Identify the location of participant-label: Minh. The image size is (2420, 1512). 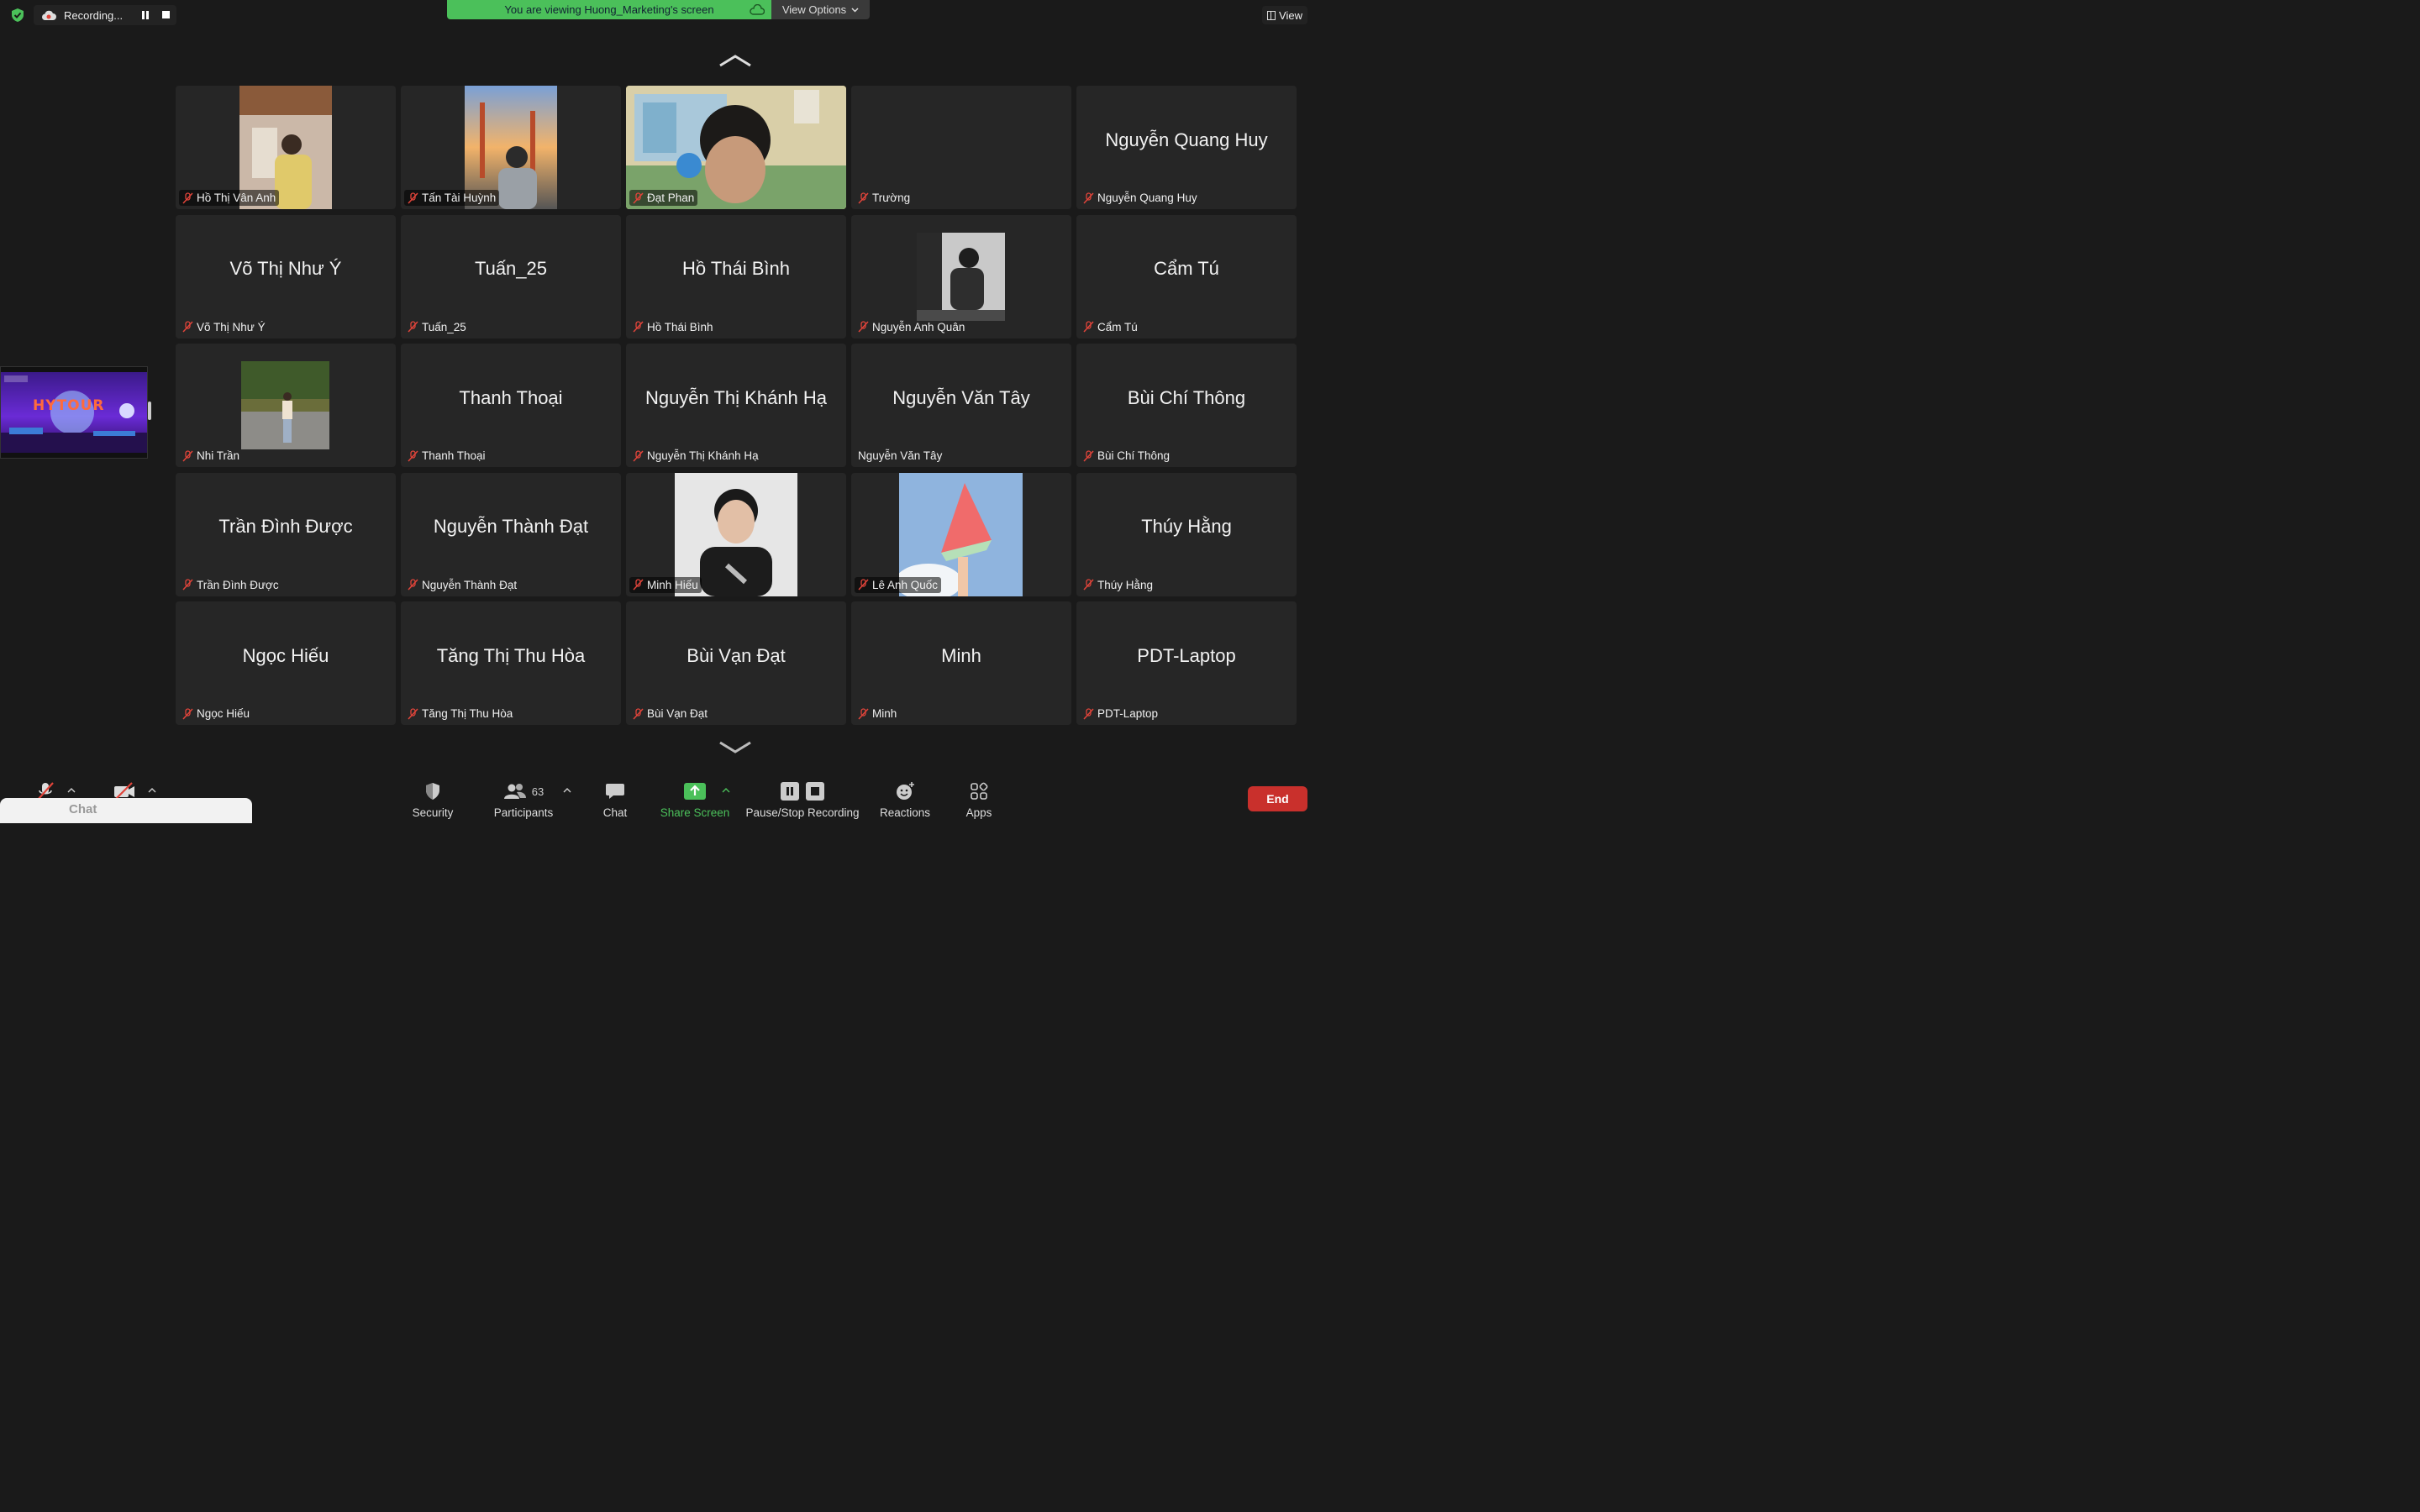
(877, 714).